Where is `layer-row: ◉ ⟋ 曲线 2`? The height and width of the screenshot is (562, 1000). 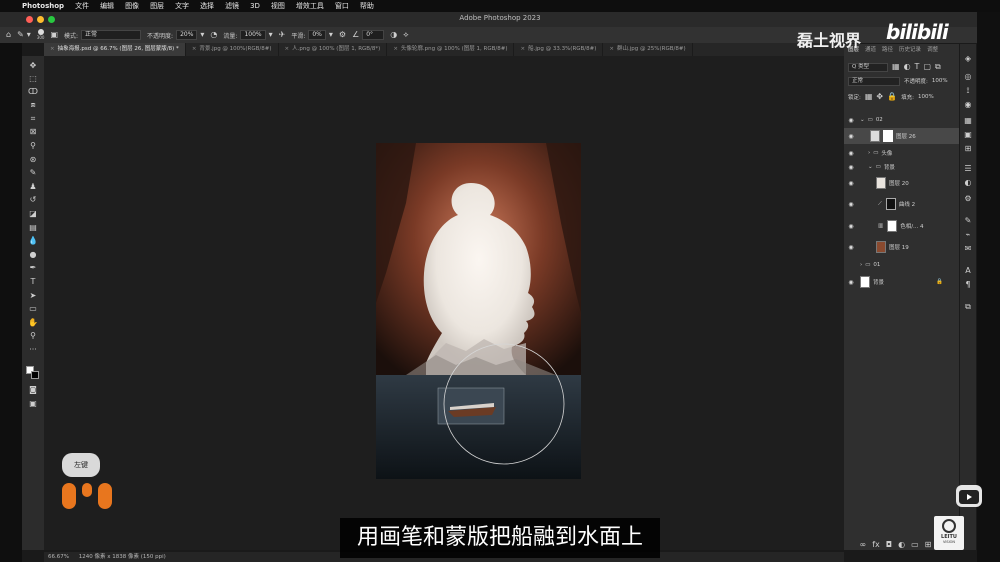
layer-row: ◉ ⟋ 曲线 2 is located at coordinates (901, 204).